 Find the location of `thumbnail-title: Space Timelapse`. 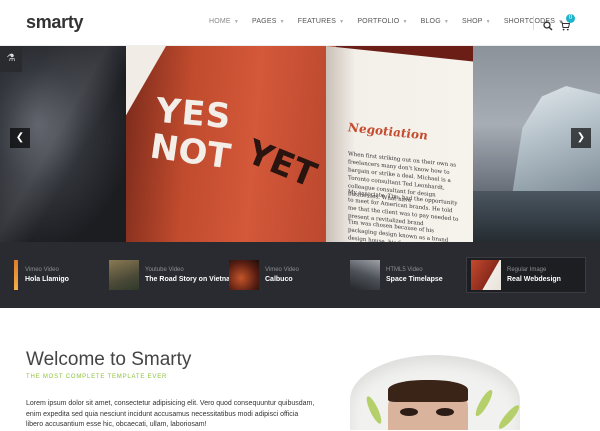

thumbnail-title: Space Timelapse is located at coordinates (414, 279).